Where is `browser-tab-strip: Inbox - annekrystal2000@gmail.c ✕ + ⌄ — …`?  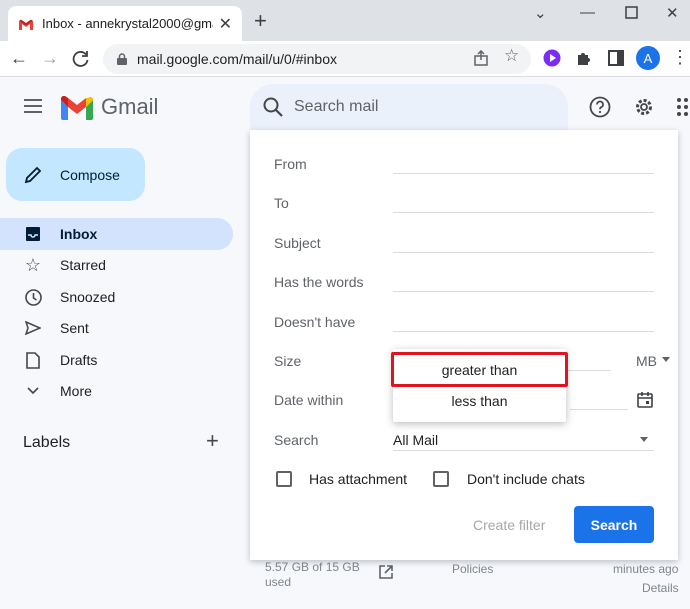
browser-tab-strip: Inbox - annekrystal2000@gmail.c ✕ + ⌄ — … is located at coordinates (345, 20).